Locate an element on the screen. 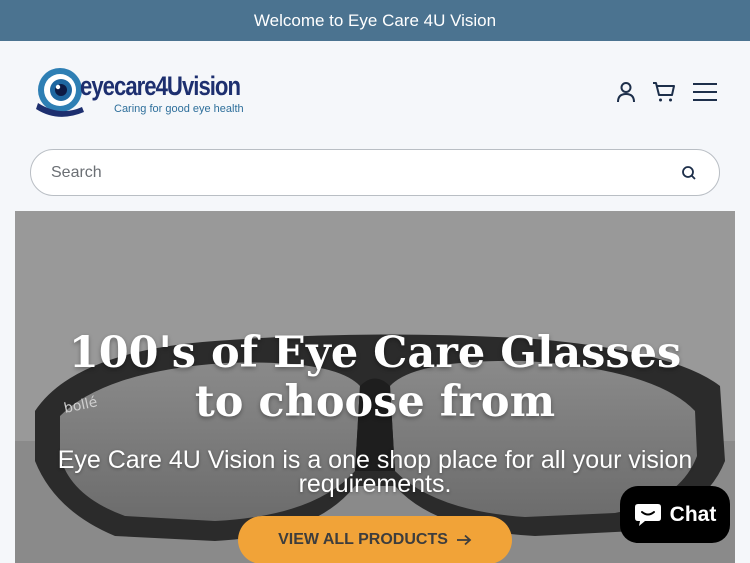 The height and width of the screenshot is (563, 750). hero-subtitle-line-2: requirements. is located at coordinates (375, 484).